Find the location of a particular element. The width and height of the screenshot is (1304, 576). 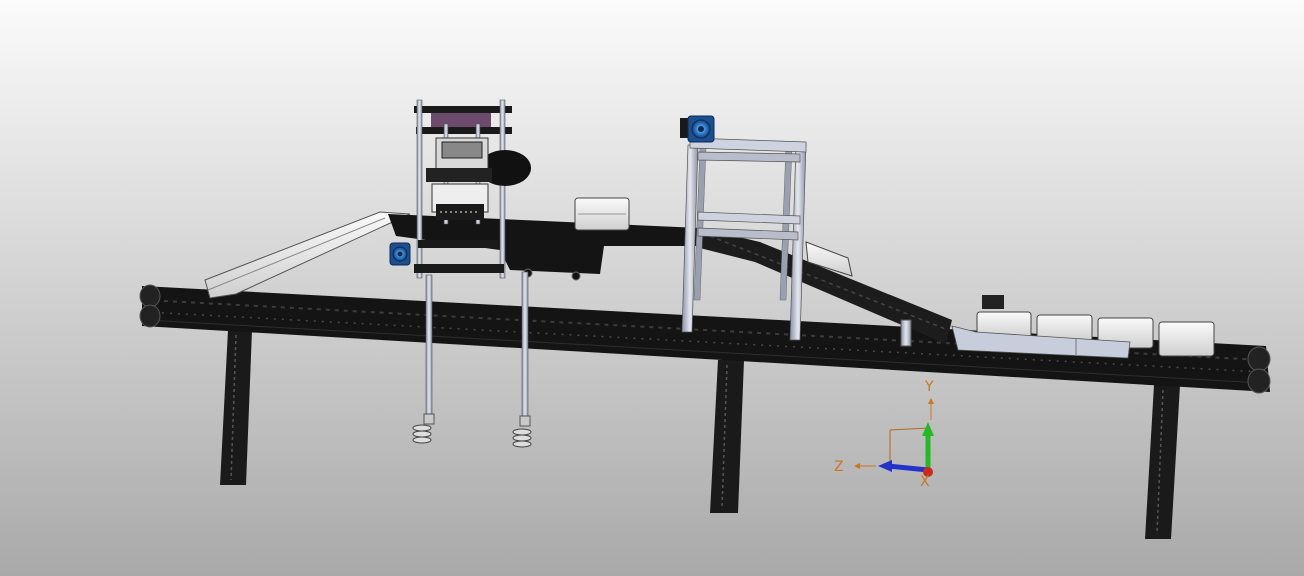

support-pole-left is located at coordinates (429, 345).